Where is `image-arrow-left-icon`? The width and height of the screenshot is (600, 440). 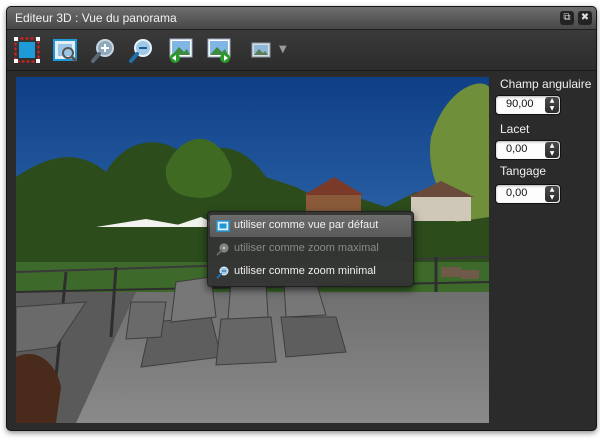
image-arrow-left-icon is located at coordinates (181, 50).